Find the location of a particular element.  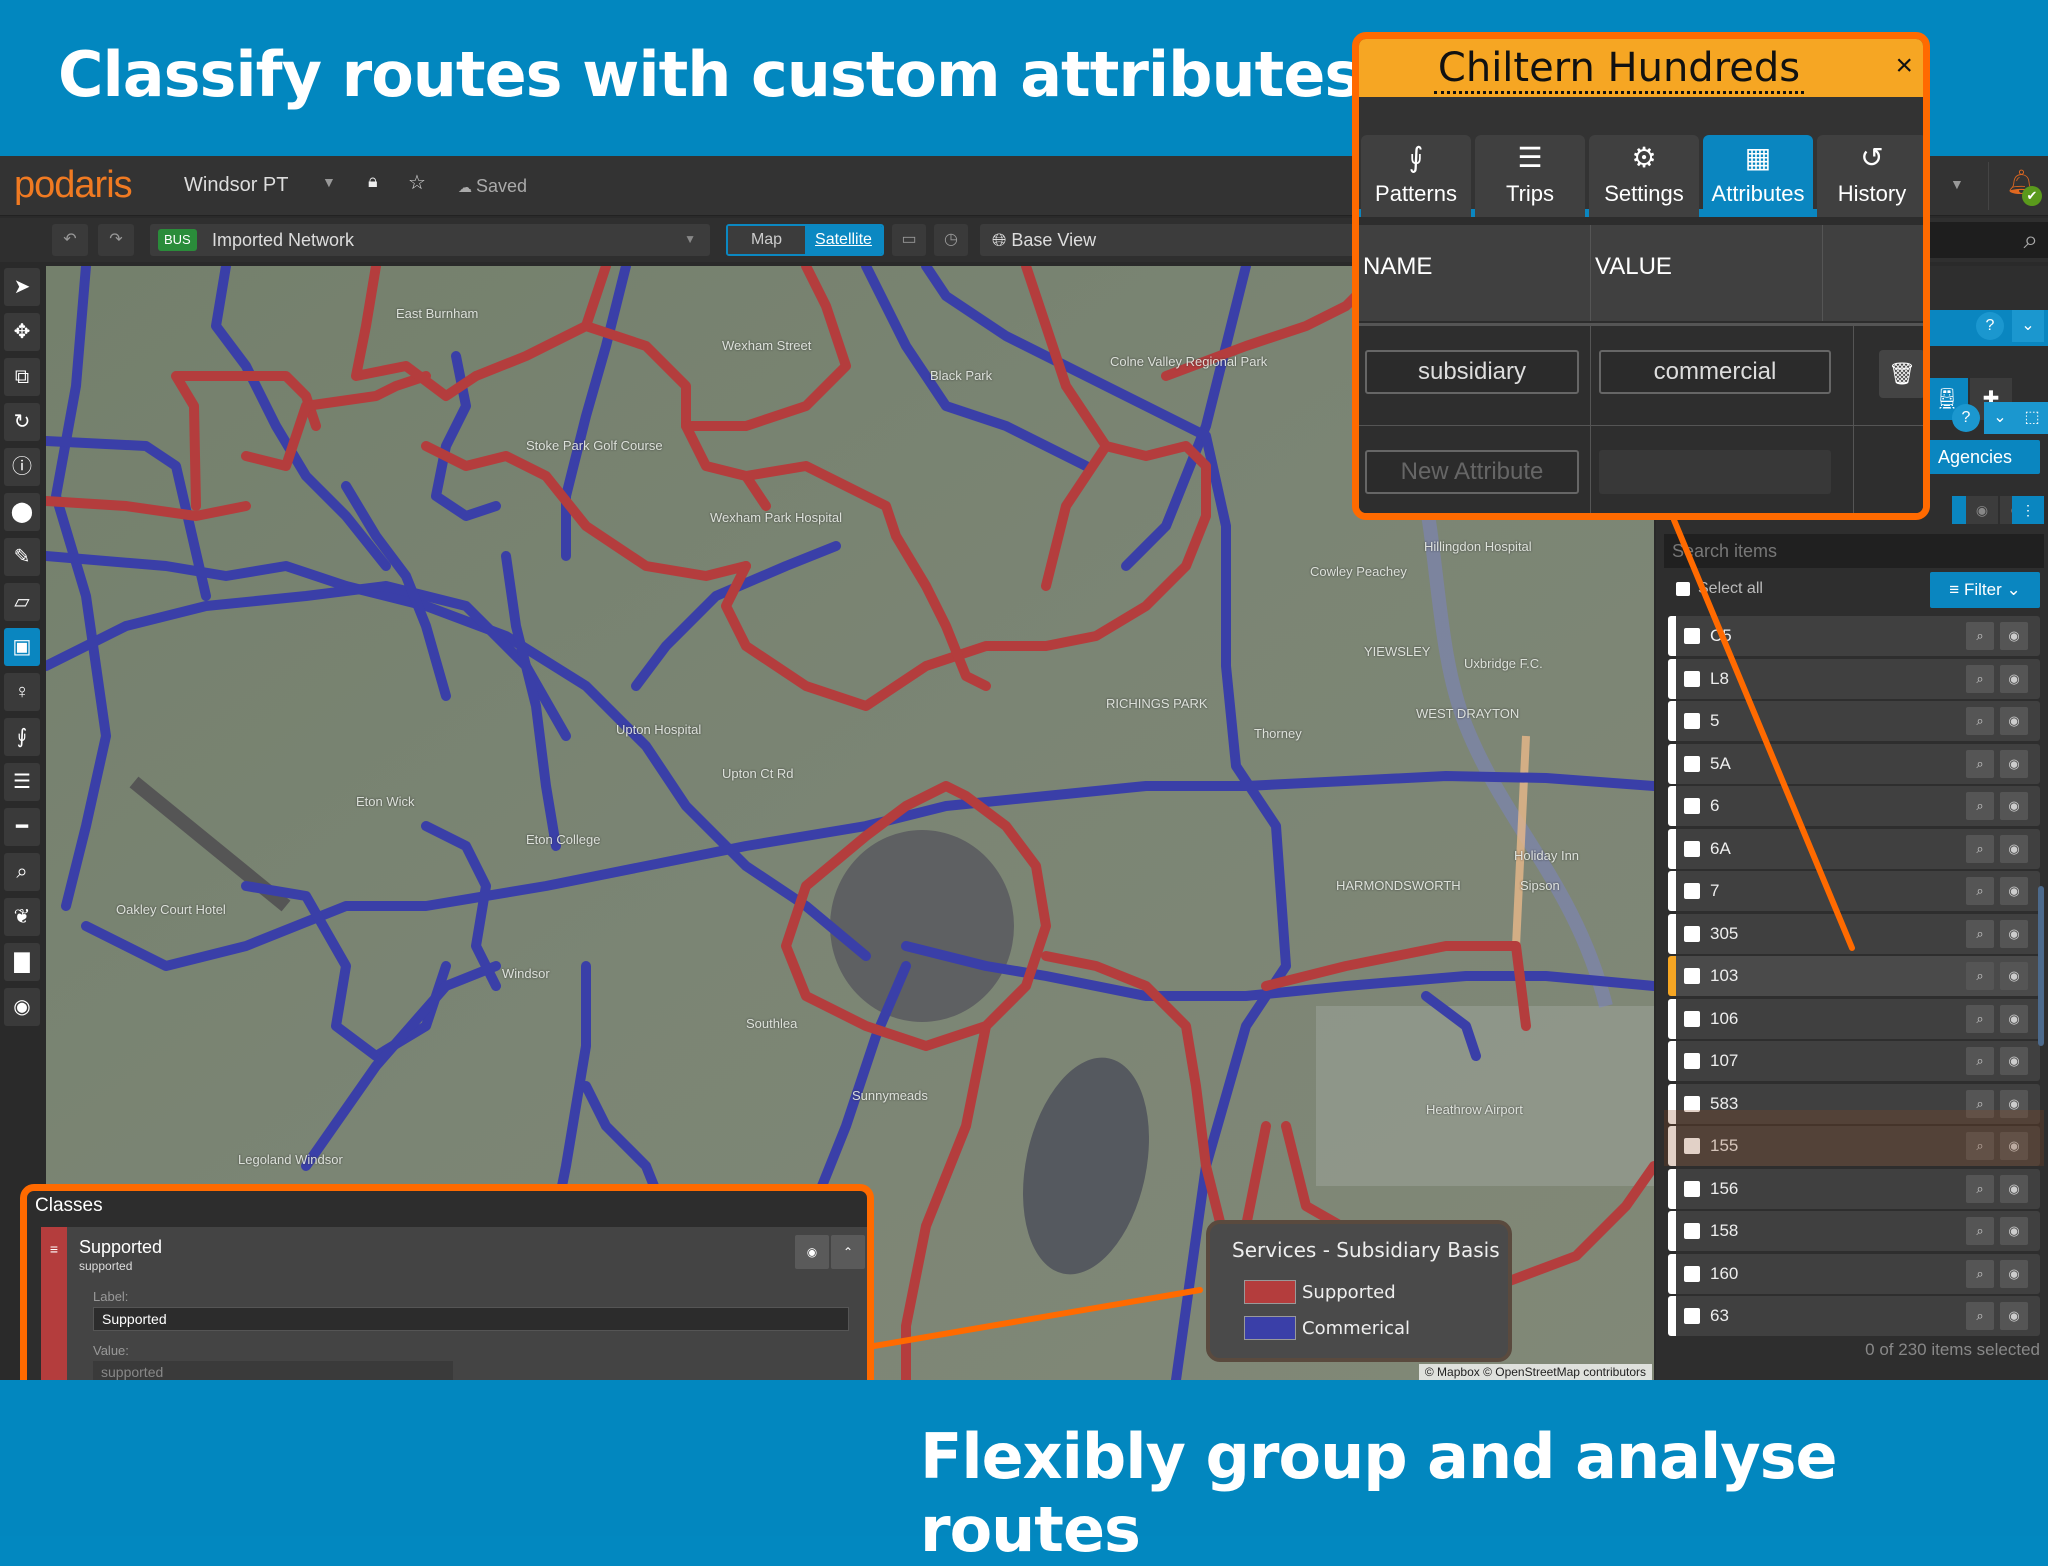

search-icon: ⌕ is located at coordinates (2030, 240).